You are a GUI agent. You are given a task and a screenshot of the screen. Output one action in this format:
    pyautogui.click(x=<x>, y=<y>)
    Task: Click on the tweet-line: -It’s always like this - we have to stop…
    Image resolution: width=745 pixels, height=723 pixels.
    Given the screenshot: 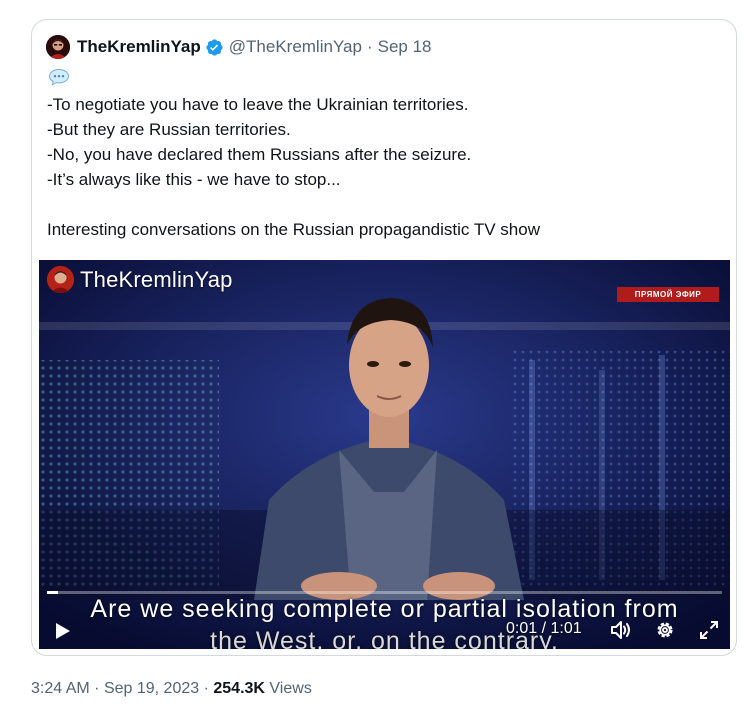 What is the action you would take?
    pyautogui.click(x=194, y=179)
    